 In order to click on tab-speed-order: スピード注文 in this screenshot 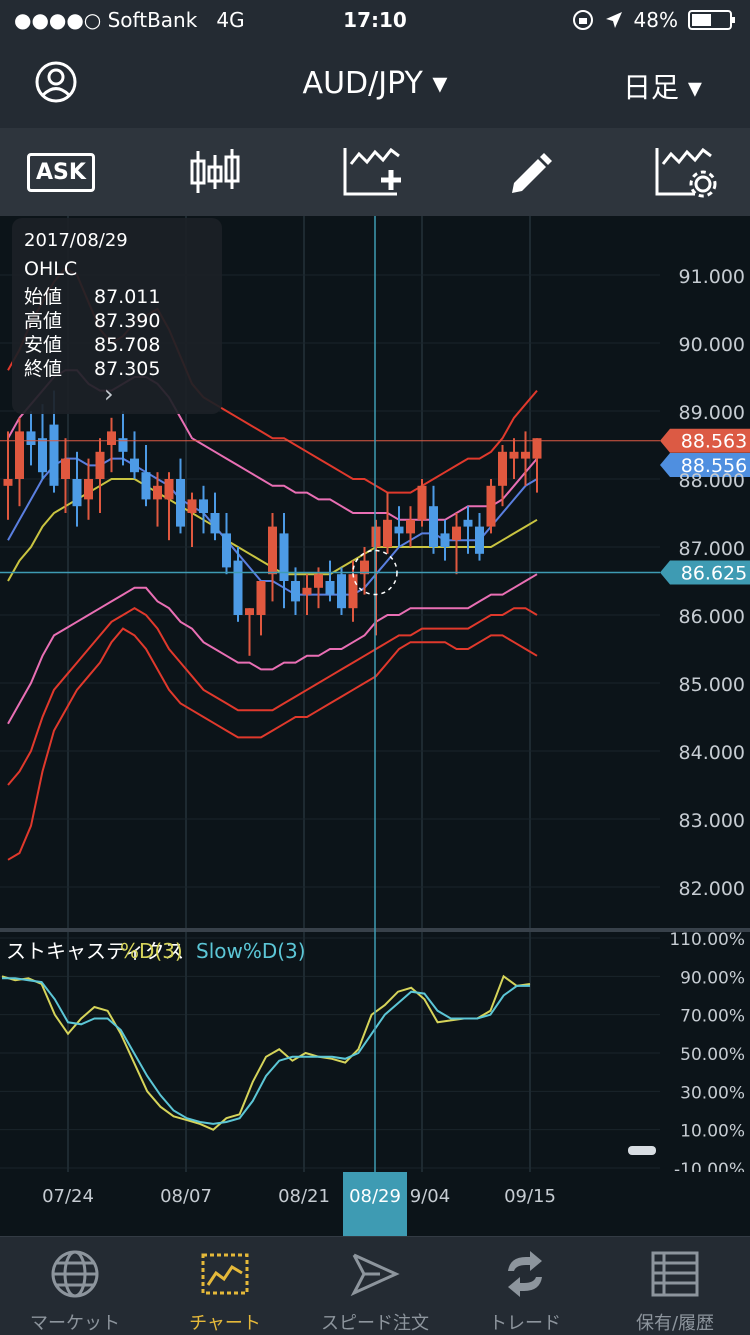, I will do `click(375, 1286)`.